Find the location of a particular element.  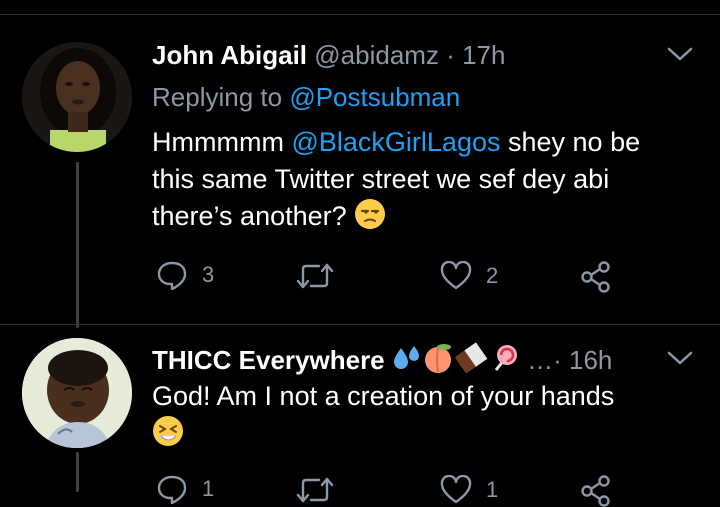

peach-emoji is located at coordinates (437, 358).